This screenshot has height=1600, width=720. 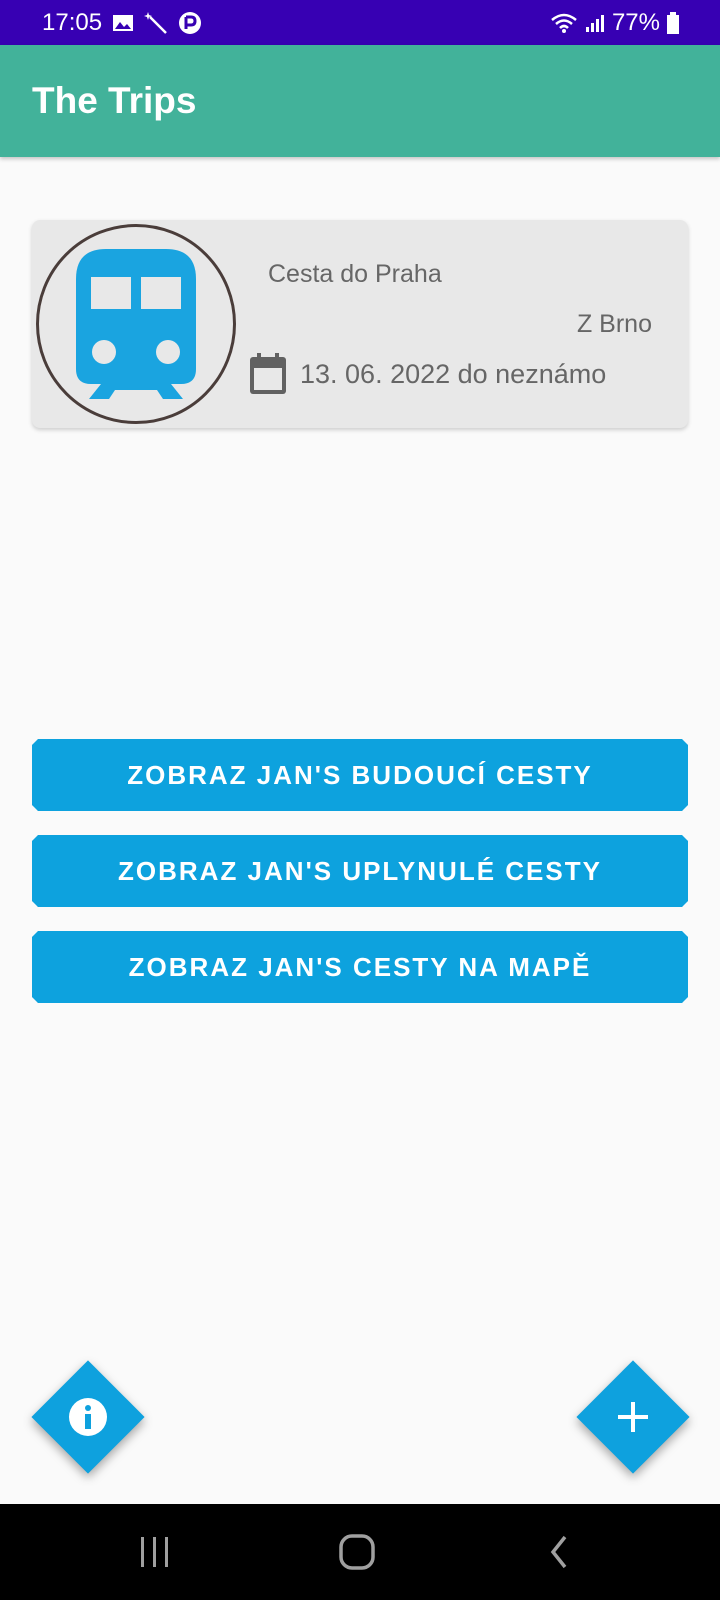 I want to click on battery-percent: 77%, so click(x=635, y=22).